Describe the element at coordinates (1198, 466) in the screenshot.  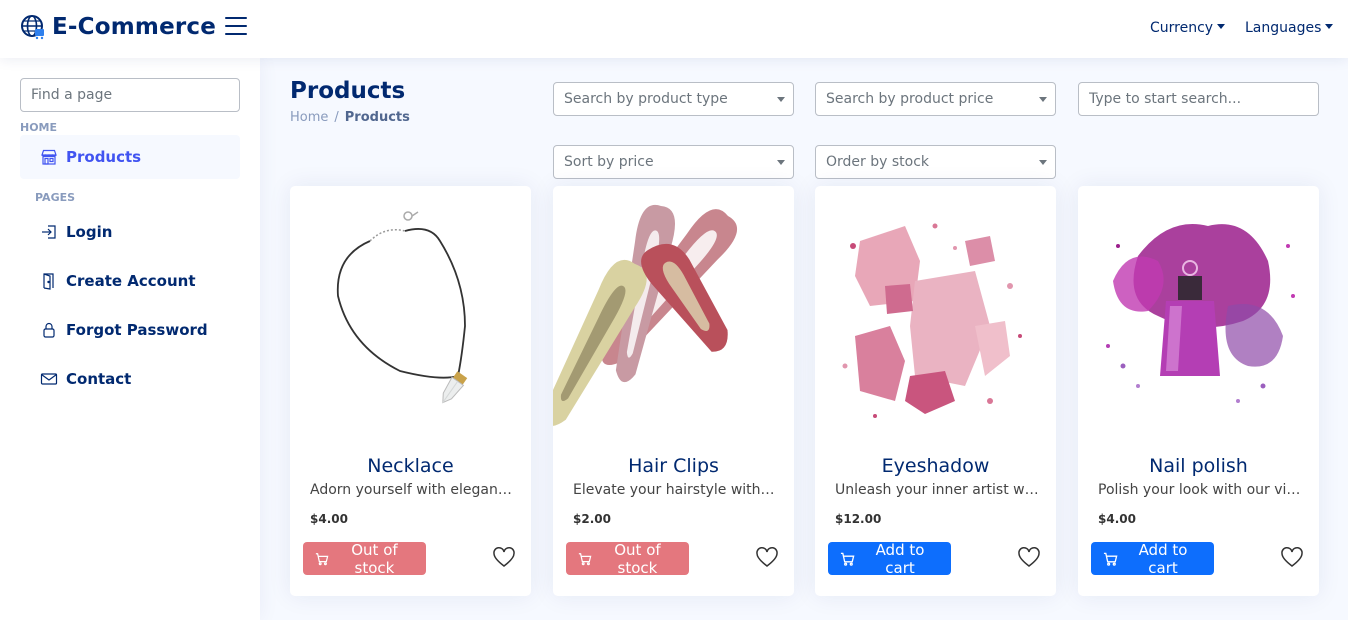
I see `product-name: Nail polish` at that location.